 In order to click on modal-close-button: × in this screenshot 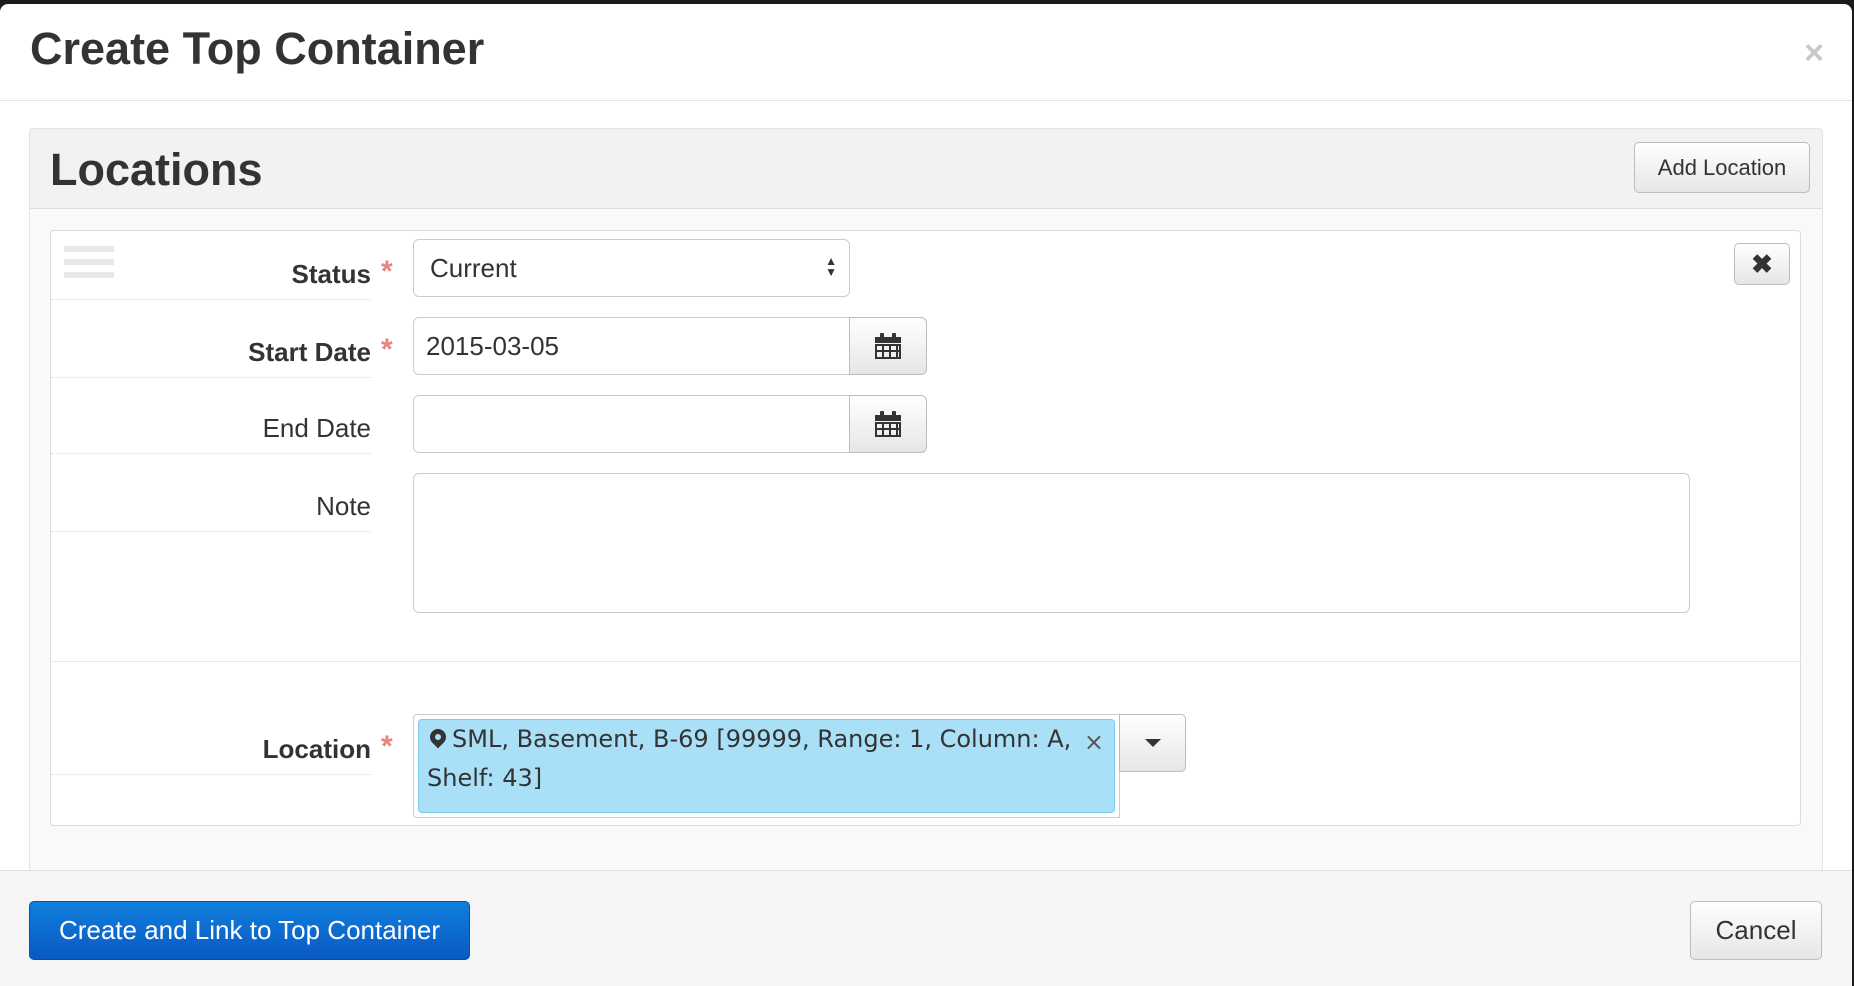, I will do `click(1814, 53)`.